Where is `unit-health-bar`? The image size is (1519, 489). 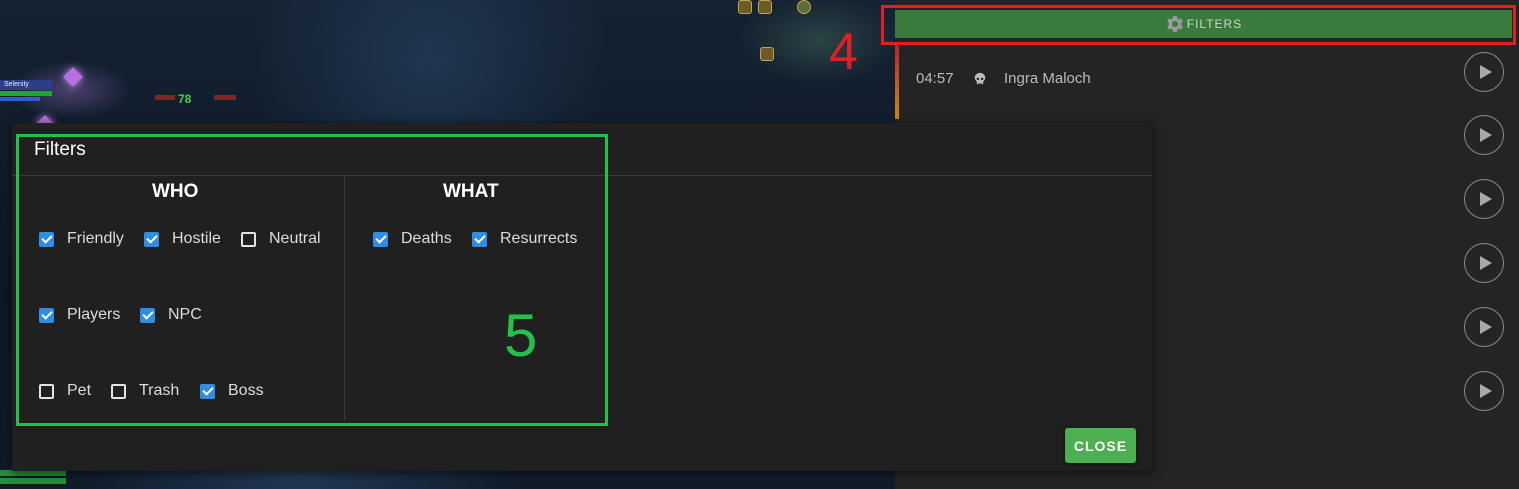
unit-health-bar is located at coordinates (26, 93).